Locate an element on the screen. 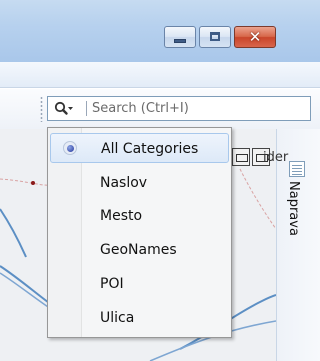 Image resolution: width=320 pixels, height=361 pixels. dropdown-item-all-categories: All Categories is located at coordinates (139, 148).